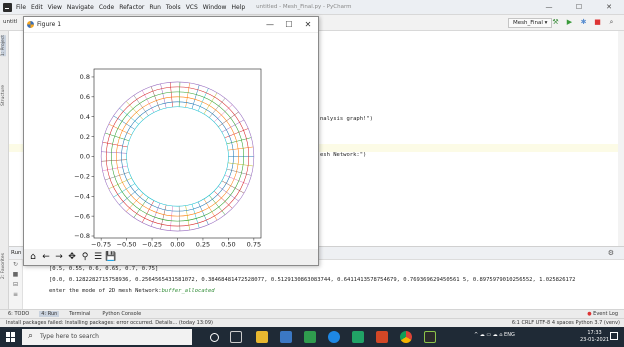 The height and width of the screenshot is (347, 624). Describe the element at coordinates (15, 295) in the screenshot. I see `scroll-end-icon: ≡` at that location.